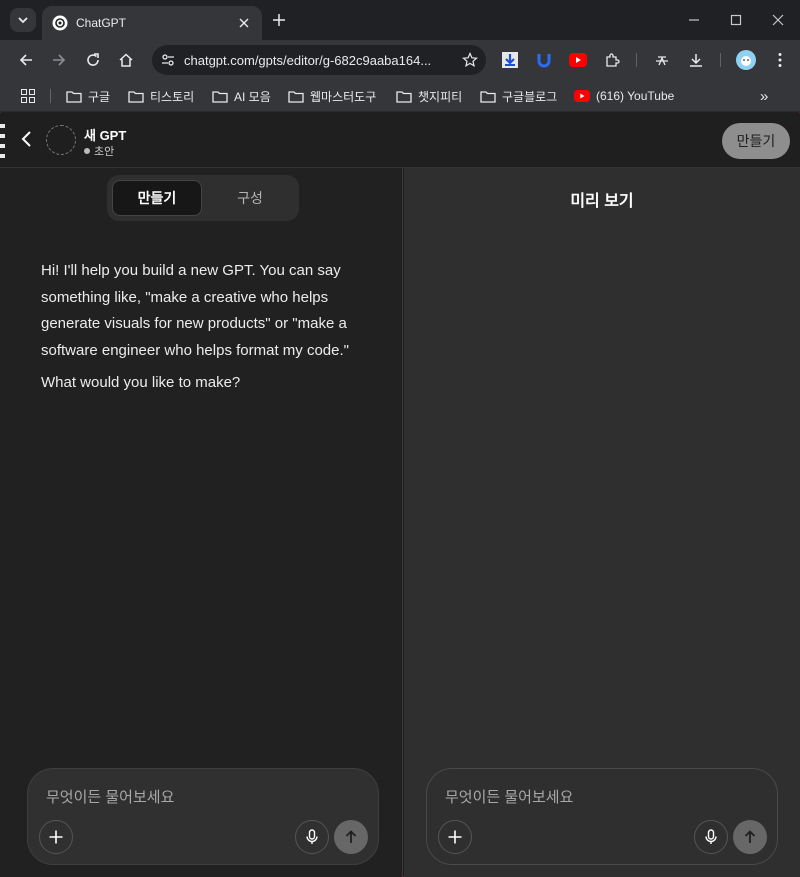  Describe the element at coordinates (510, 60) in the screenshot. I see `download-extension-icon` at that location.